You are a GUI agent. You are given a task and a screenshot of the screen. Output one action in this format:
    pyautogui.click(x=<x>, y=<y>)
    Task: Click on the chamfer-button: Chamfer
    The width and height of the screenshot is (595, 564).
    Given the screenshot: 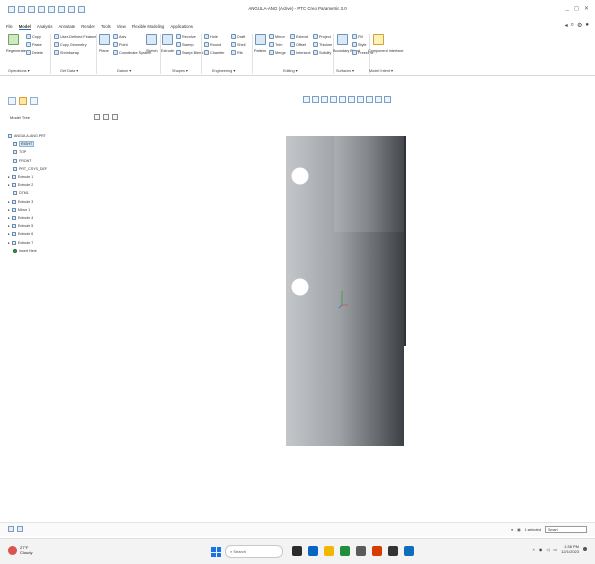 What is the action you would take?
    pyautogui.click(x=214, y=52)
    